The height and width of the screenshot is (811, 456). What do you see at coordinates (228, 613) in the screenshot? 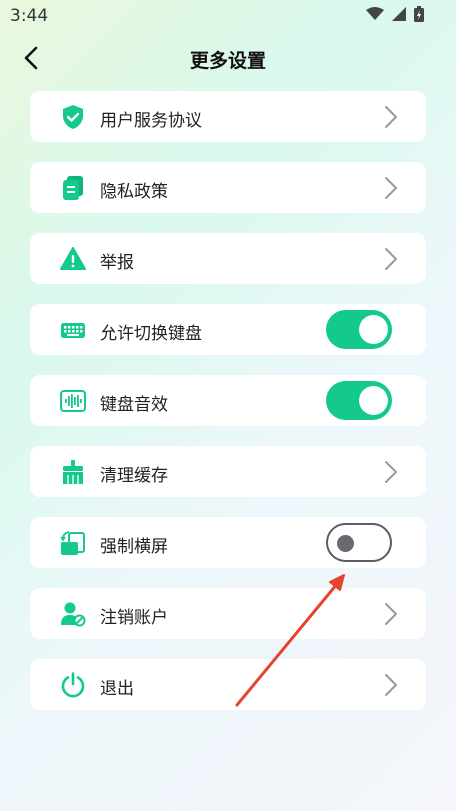
I see `settings-item-delete-account: 注销账户` at bounding box center [228, 613].